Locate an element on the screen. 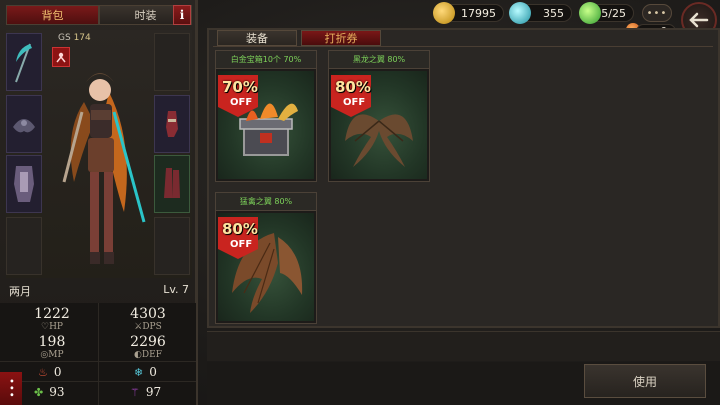  pauldron-icon is located at coordinates (24, 126).